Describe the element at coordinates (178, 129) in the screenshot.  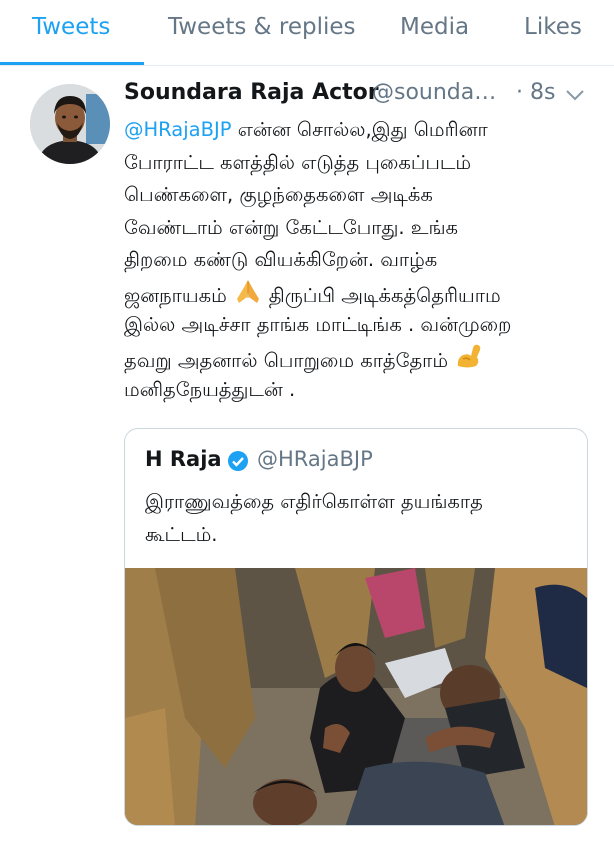
I see `mention-link: @HRajaBJP` at that location.